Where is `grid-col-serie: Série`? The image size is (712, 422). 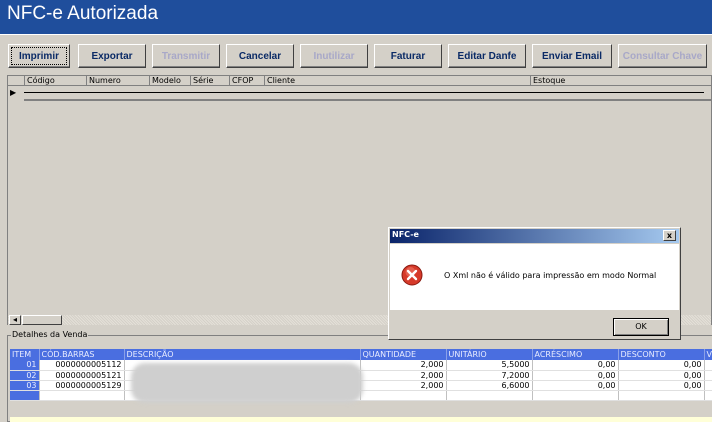 grid-col-serie: Série is located at coordinates (201, 81).